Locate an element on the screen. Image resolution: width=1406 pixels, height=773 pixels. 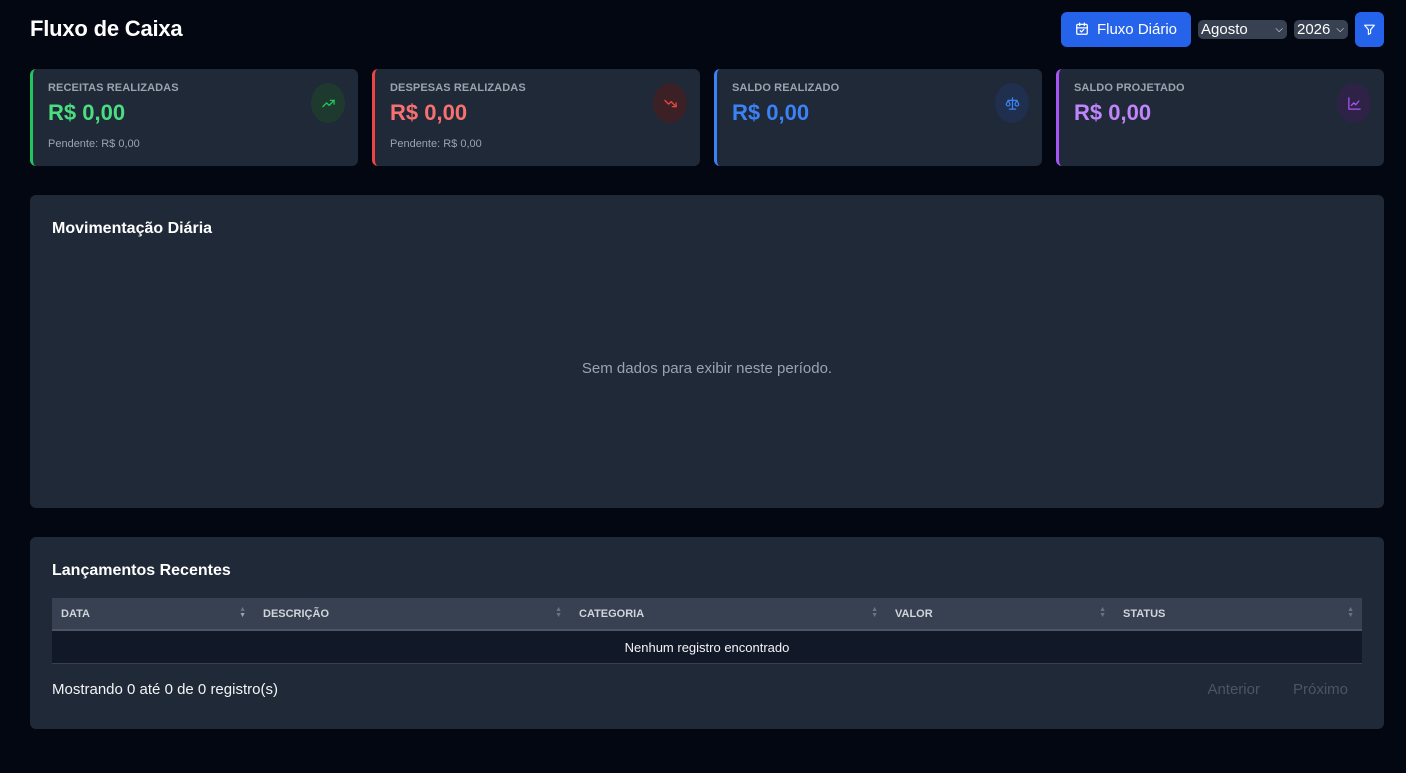
filter-icon is located at coordinates (1369, 29).